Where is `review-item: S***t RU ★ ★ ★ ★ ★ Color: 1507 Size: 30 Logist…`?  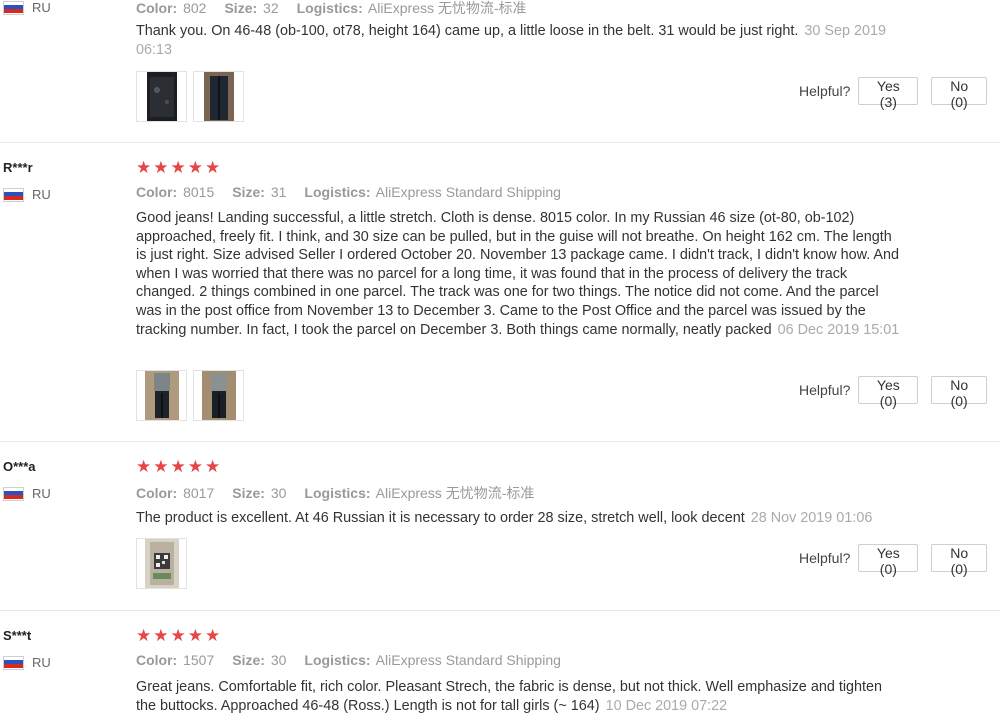
review-item: S***t RU ★ ★ ★ ★ ★ Color: 1507 Size: 30 Logist… is located at coordinates (500, 670).